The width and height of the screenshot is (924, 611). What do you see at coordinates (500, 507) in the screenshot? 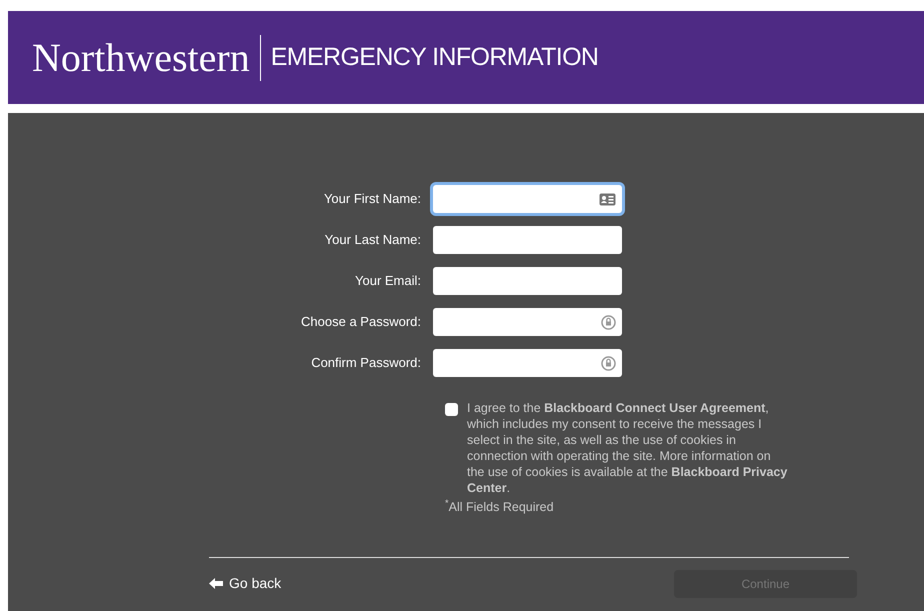
I see `required-note: $^{*}$All Fields Required` at bounding box center [500, 507].